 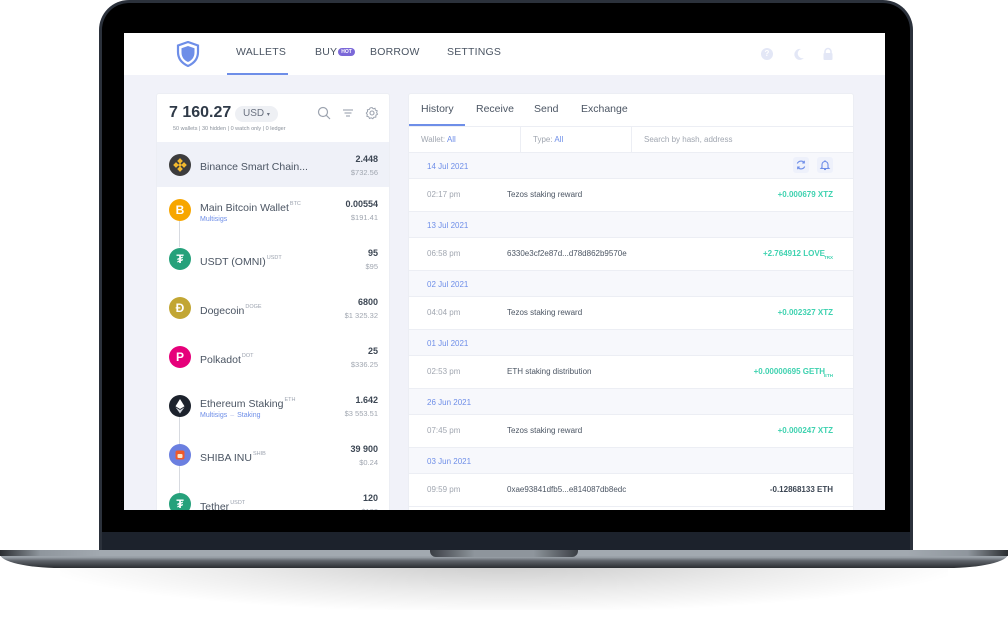 I want to click on wallet-row: Binance Smart Chain... 2.448 $732.56, so click(x=273, y=164).